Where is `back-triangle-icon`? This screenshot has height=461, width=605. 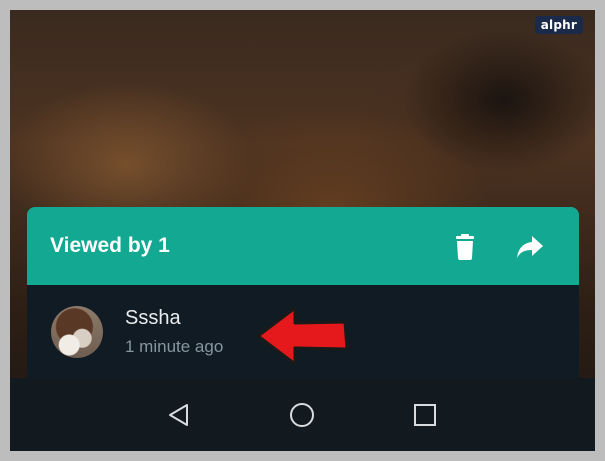 back-triangle-icon is located at coordinates (178, 415).